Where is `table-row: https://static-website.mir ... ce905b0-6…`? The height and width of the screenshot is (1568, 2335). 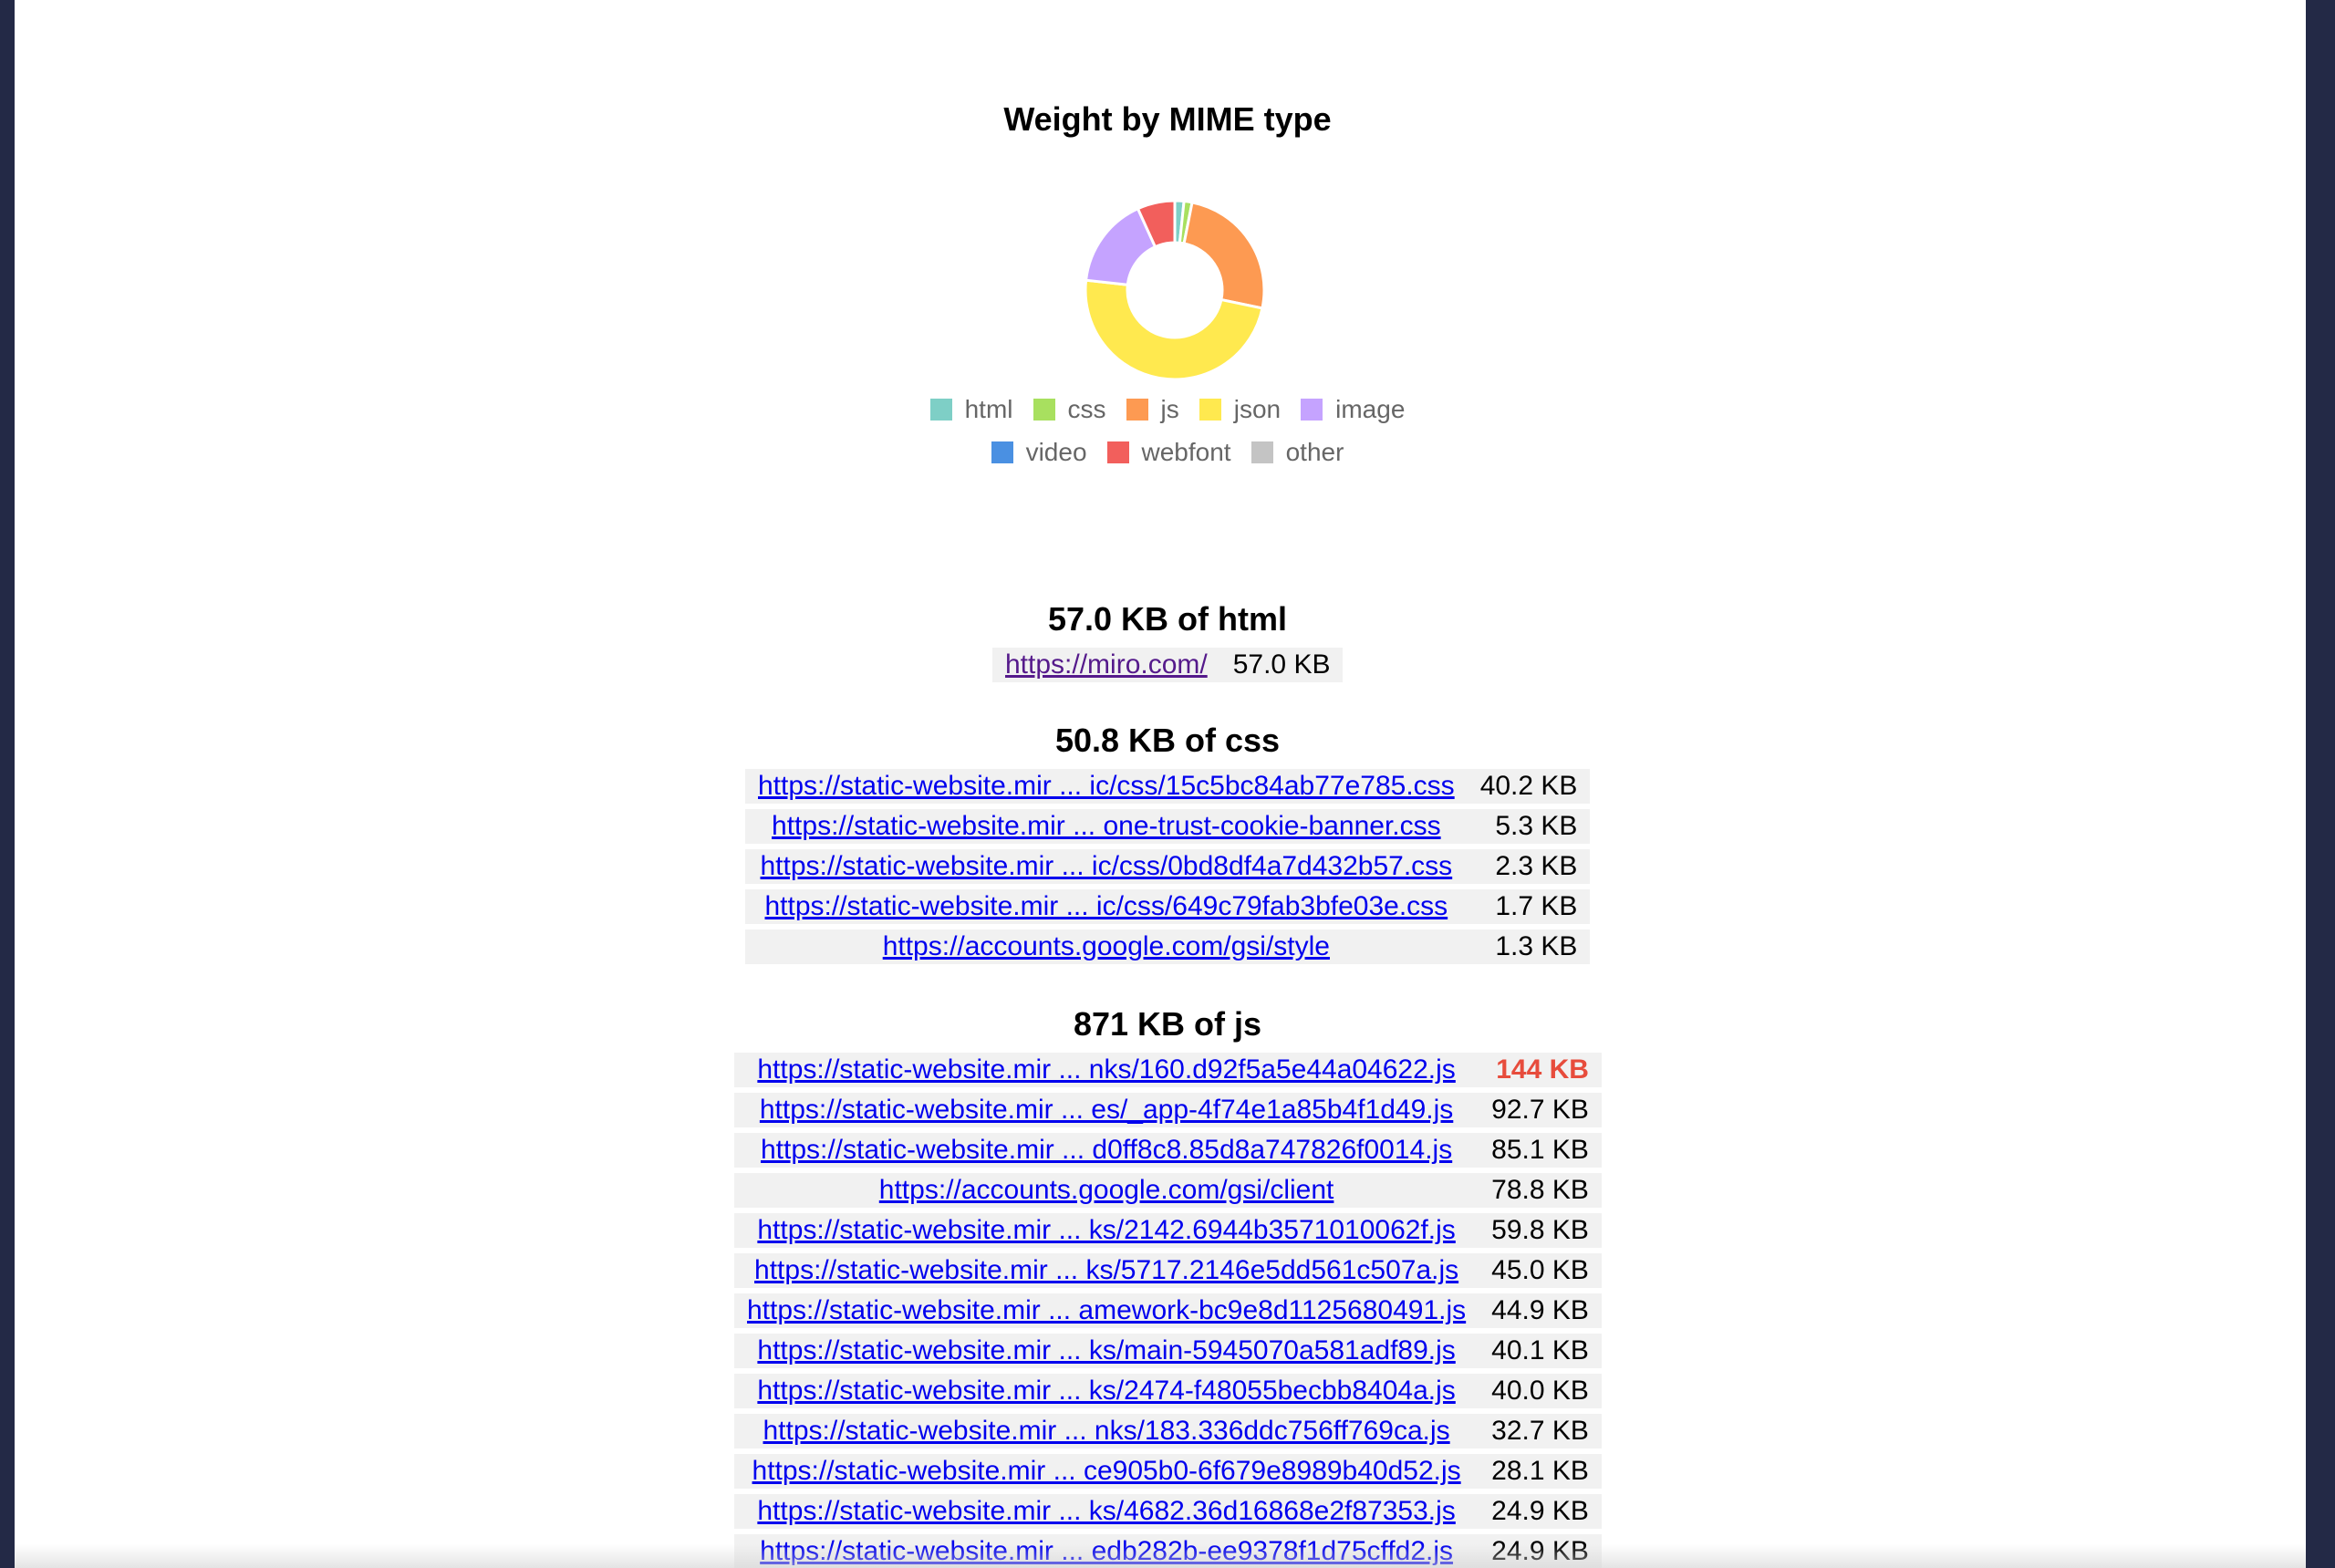 table-row: https://static-website.mir ... ce905b0-6… is located at coordinates (1168, 1471).